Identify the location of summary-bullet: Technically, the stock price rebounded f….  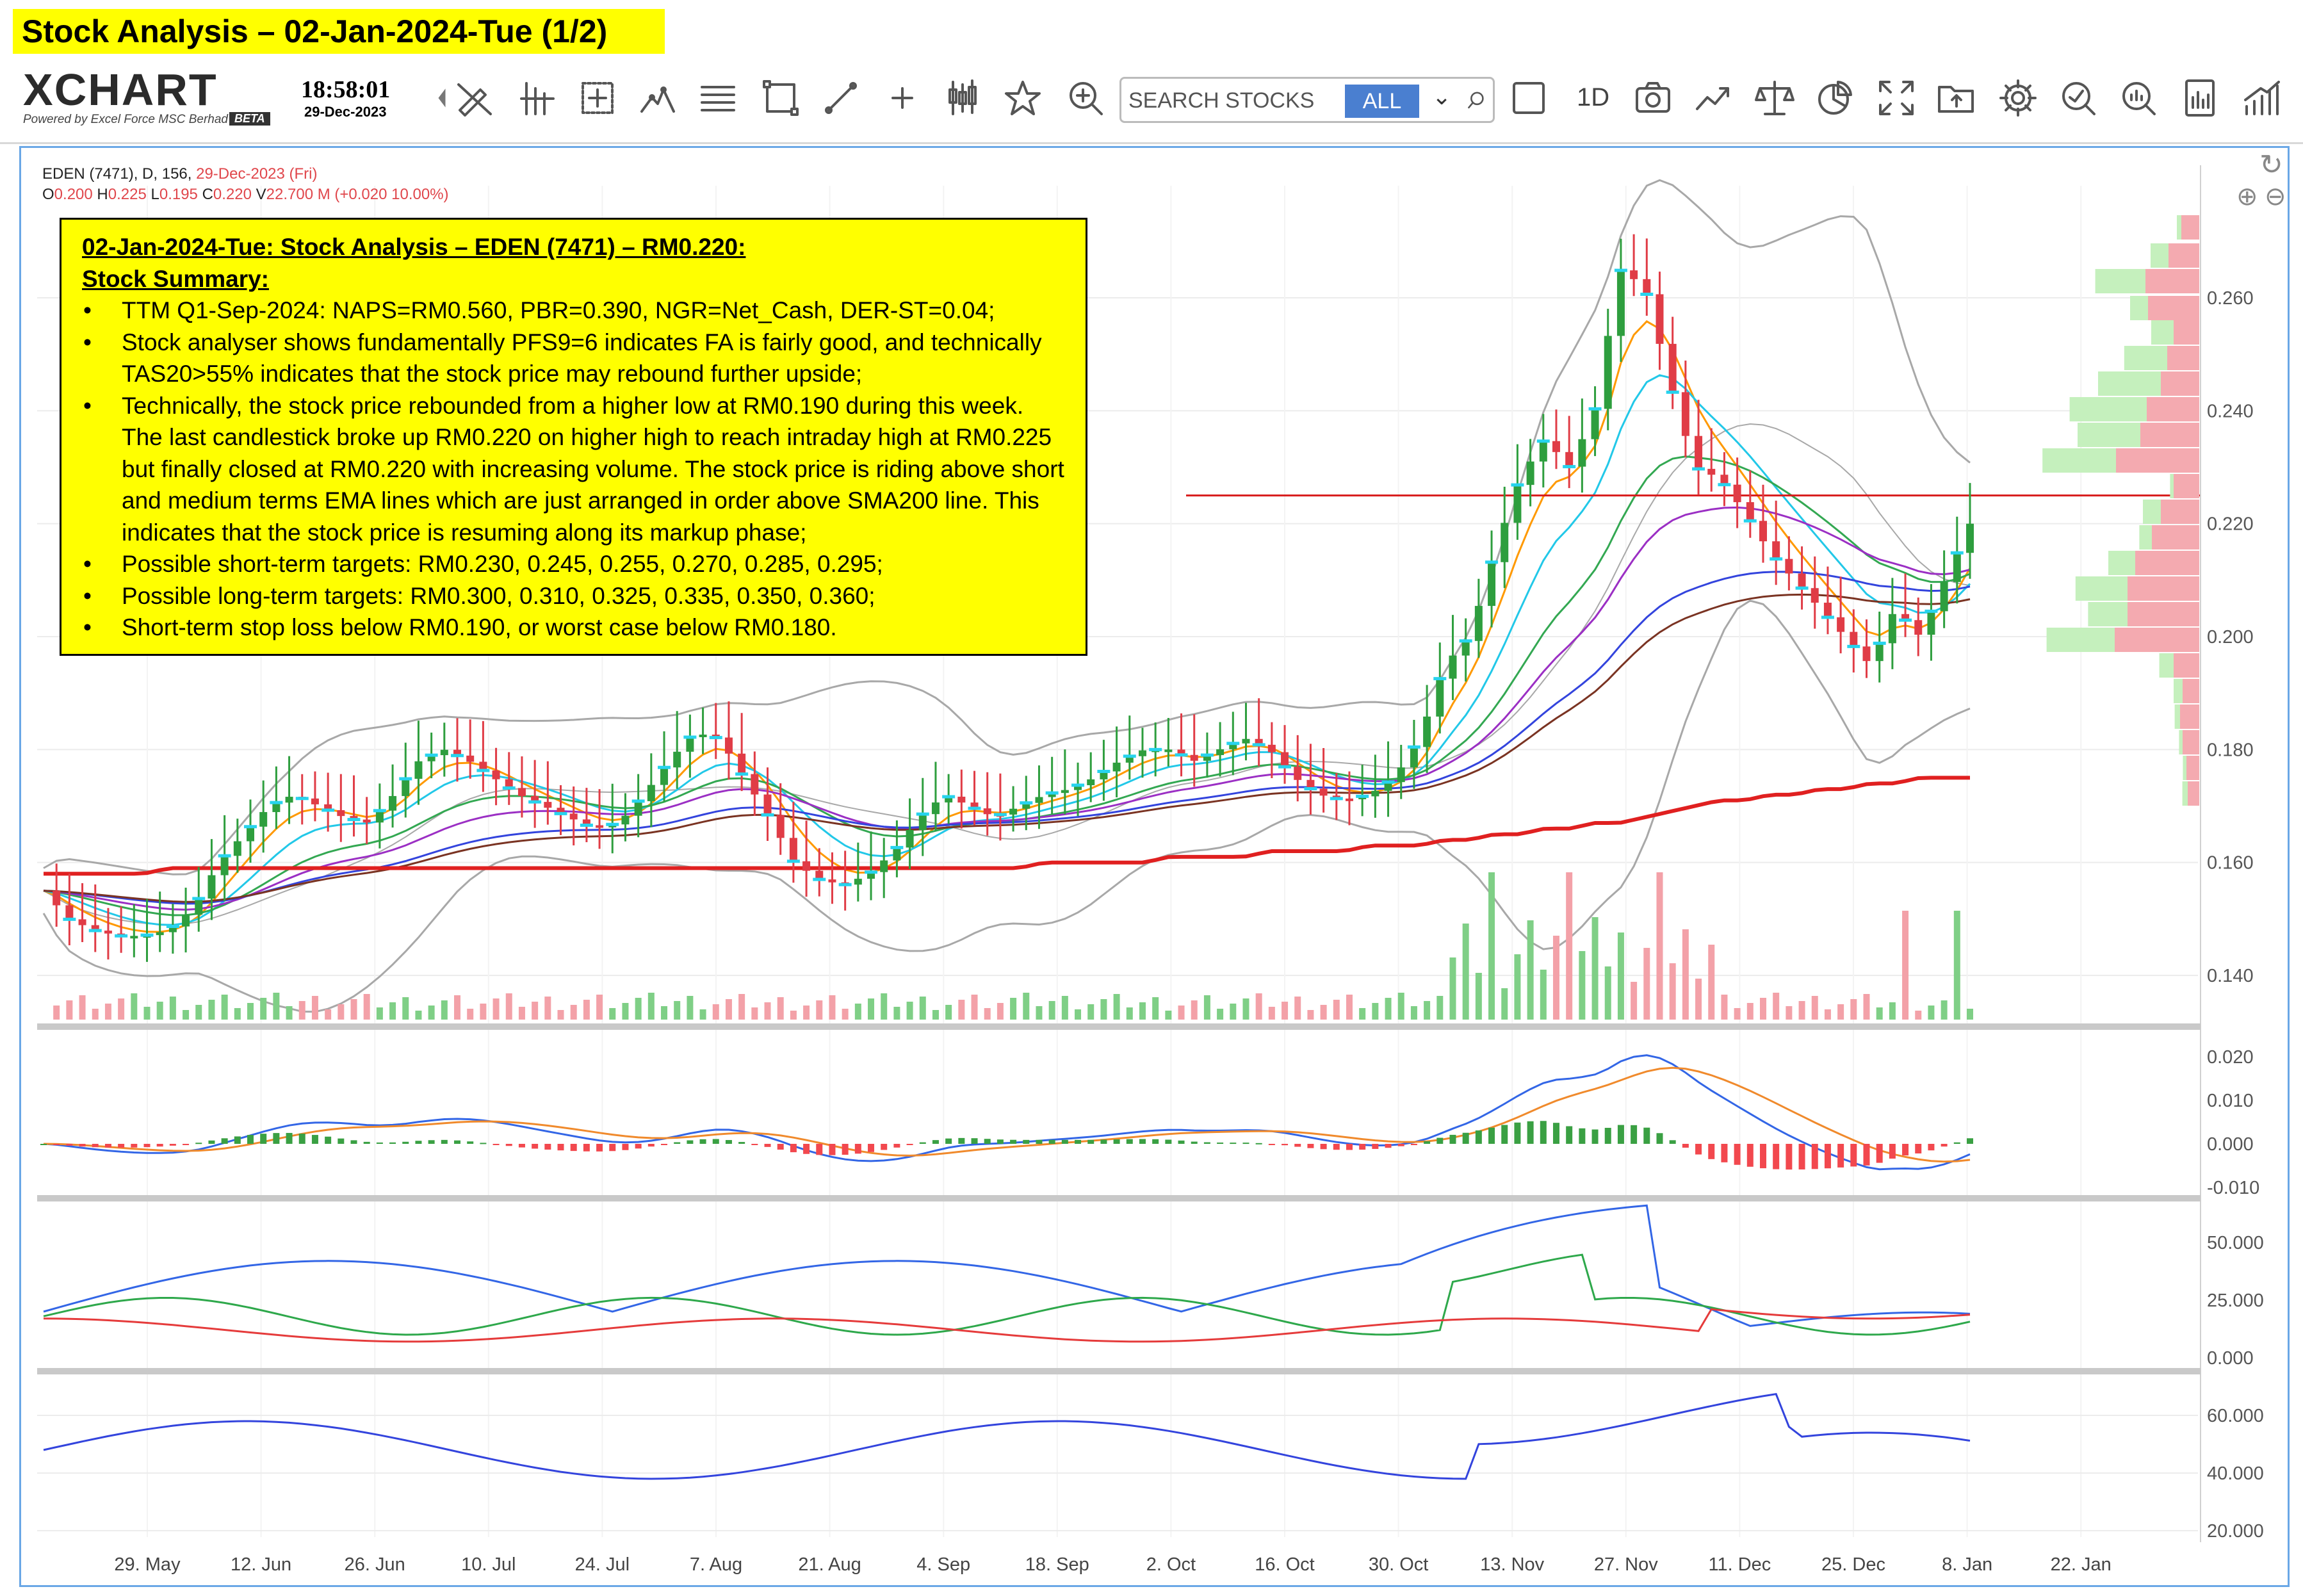
(574, 469).